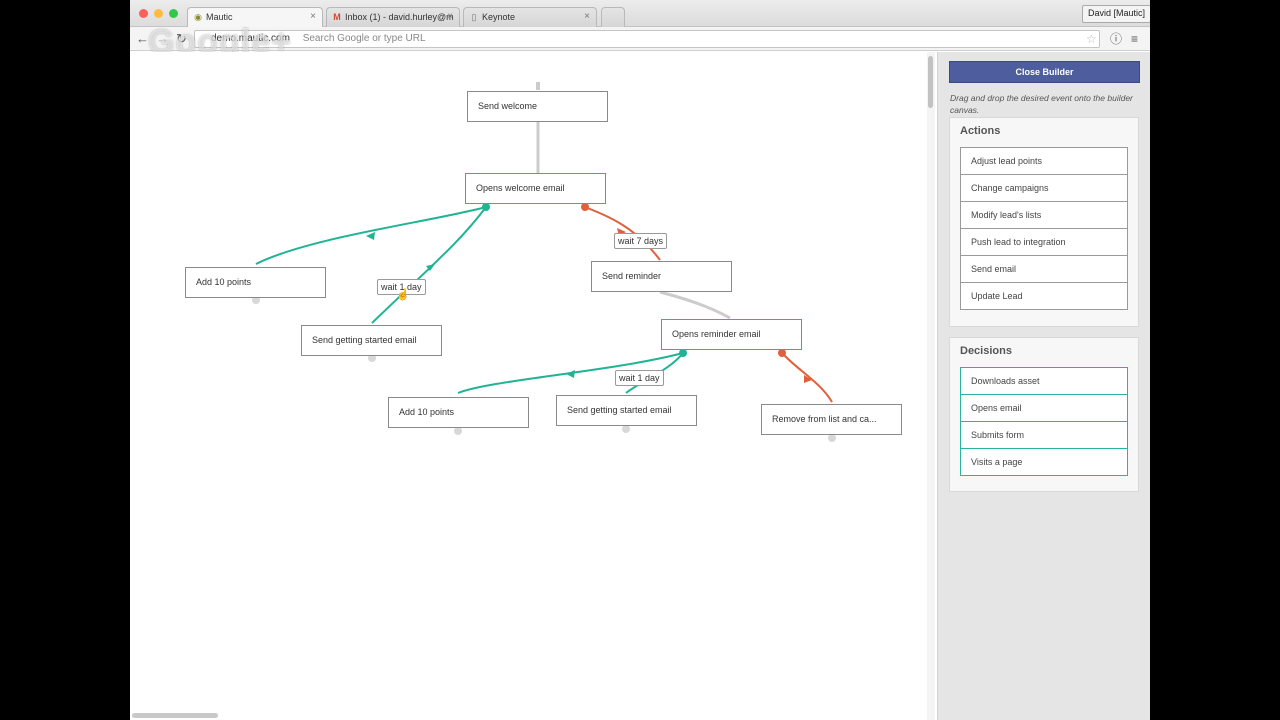  Describe the element at coordinates (930, 82) in the screenshot. I see `scrollbar-thumb` at that location.